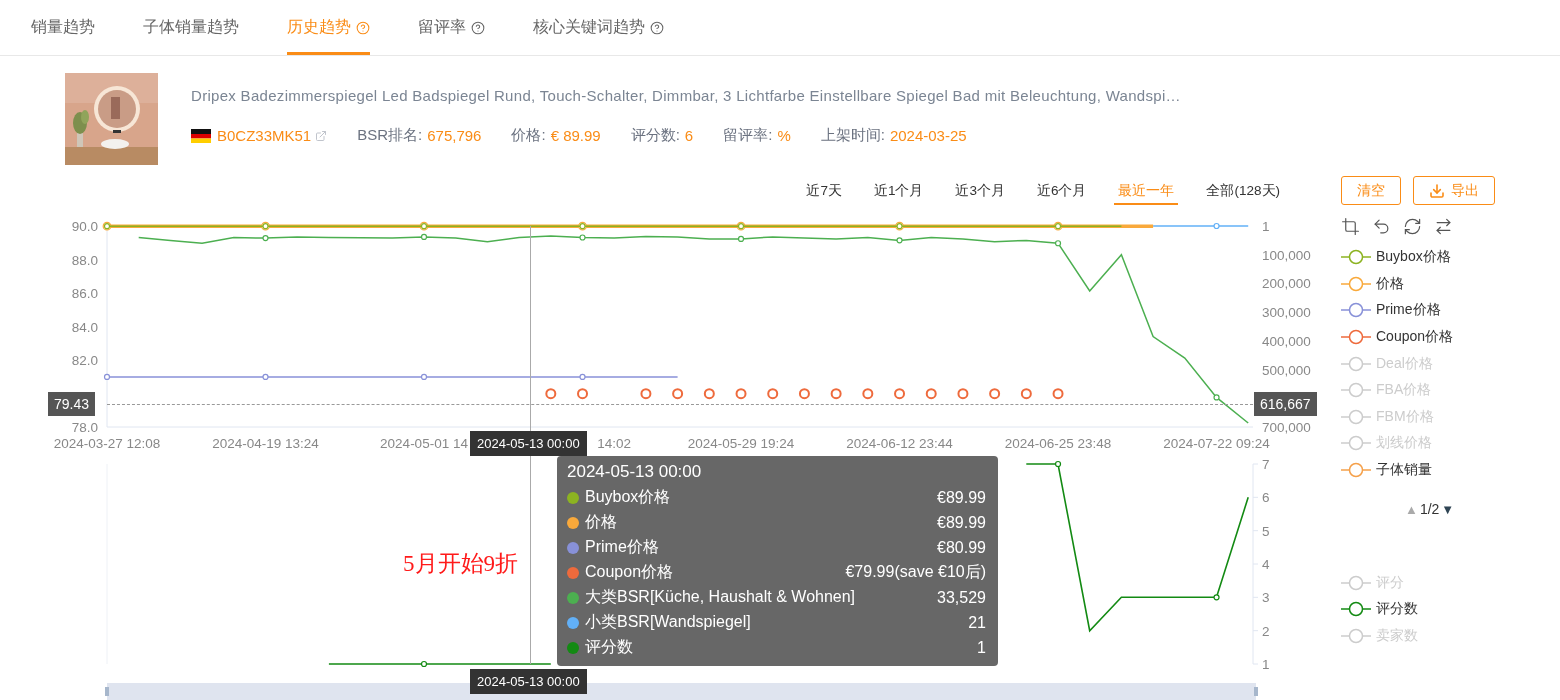 The width and height of the screenshot is (1560, 700). I want to click on axis-label: 86.0, so click(84, 293).